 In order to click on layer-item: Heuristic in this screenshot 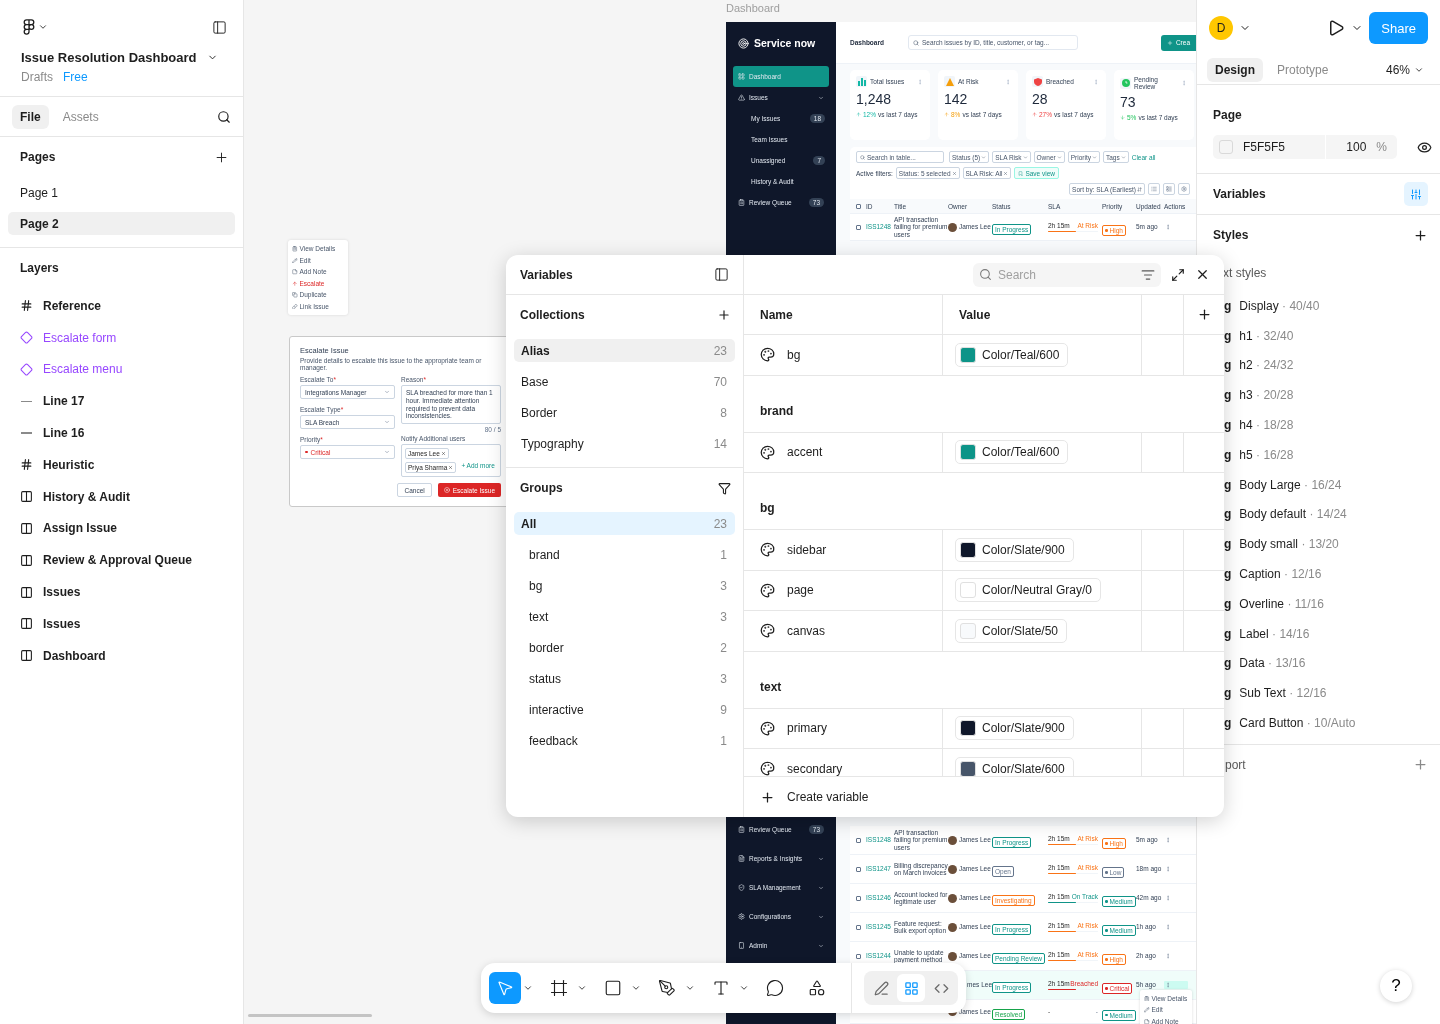, I will do `click(121, 465)`.